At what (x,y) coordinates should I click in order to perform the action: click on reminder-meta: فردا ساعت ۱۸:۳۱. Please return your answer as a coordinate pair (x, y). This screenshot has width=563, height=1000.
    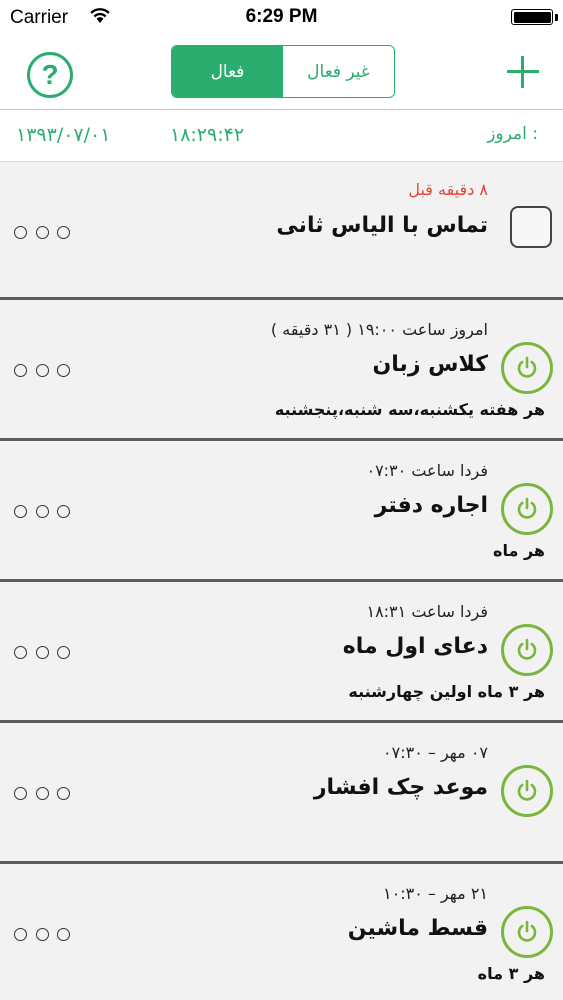
    Looking at the image, I should click on (427, 611).